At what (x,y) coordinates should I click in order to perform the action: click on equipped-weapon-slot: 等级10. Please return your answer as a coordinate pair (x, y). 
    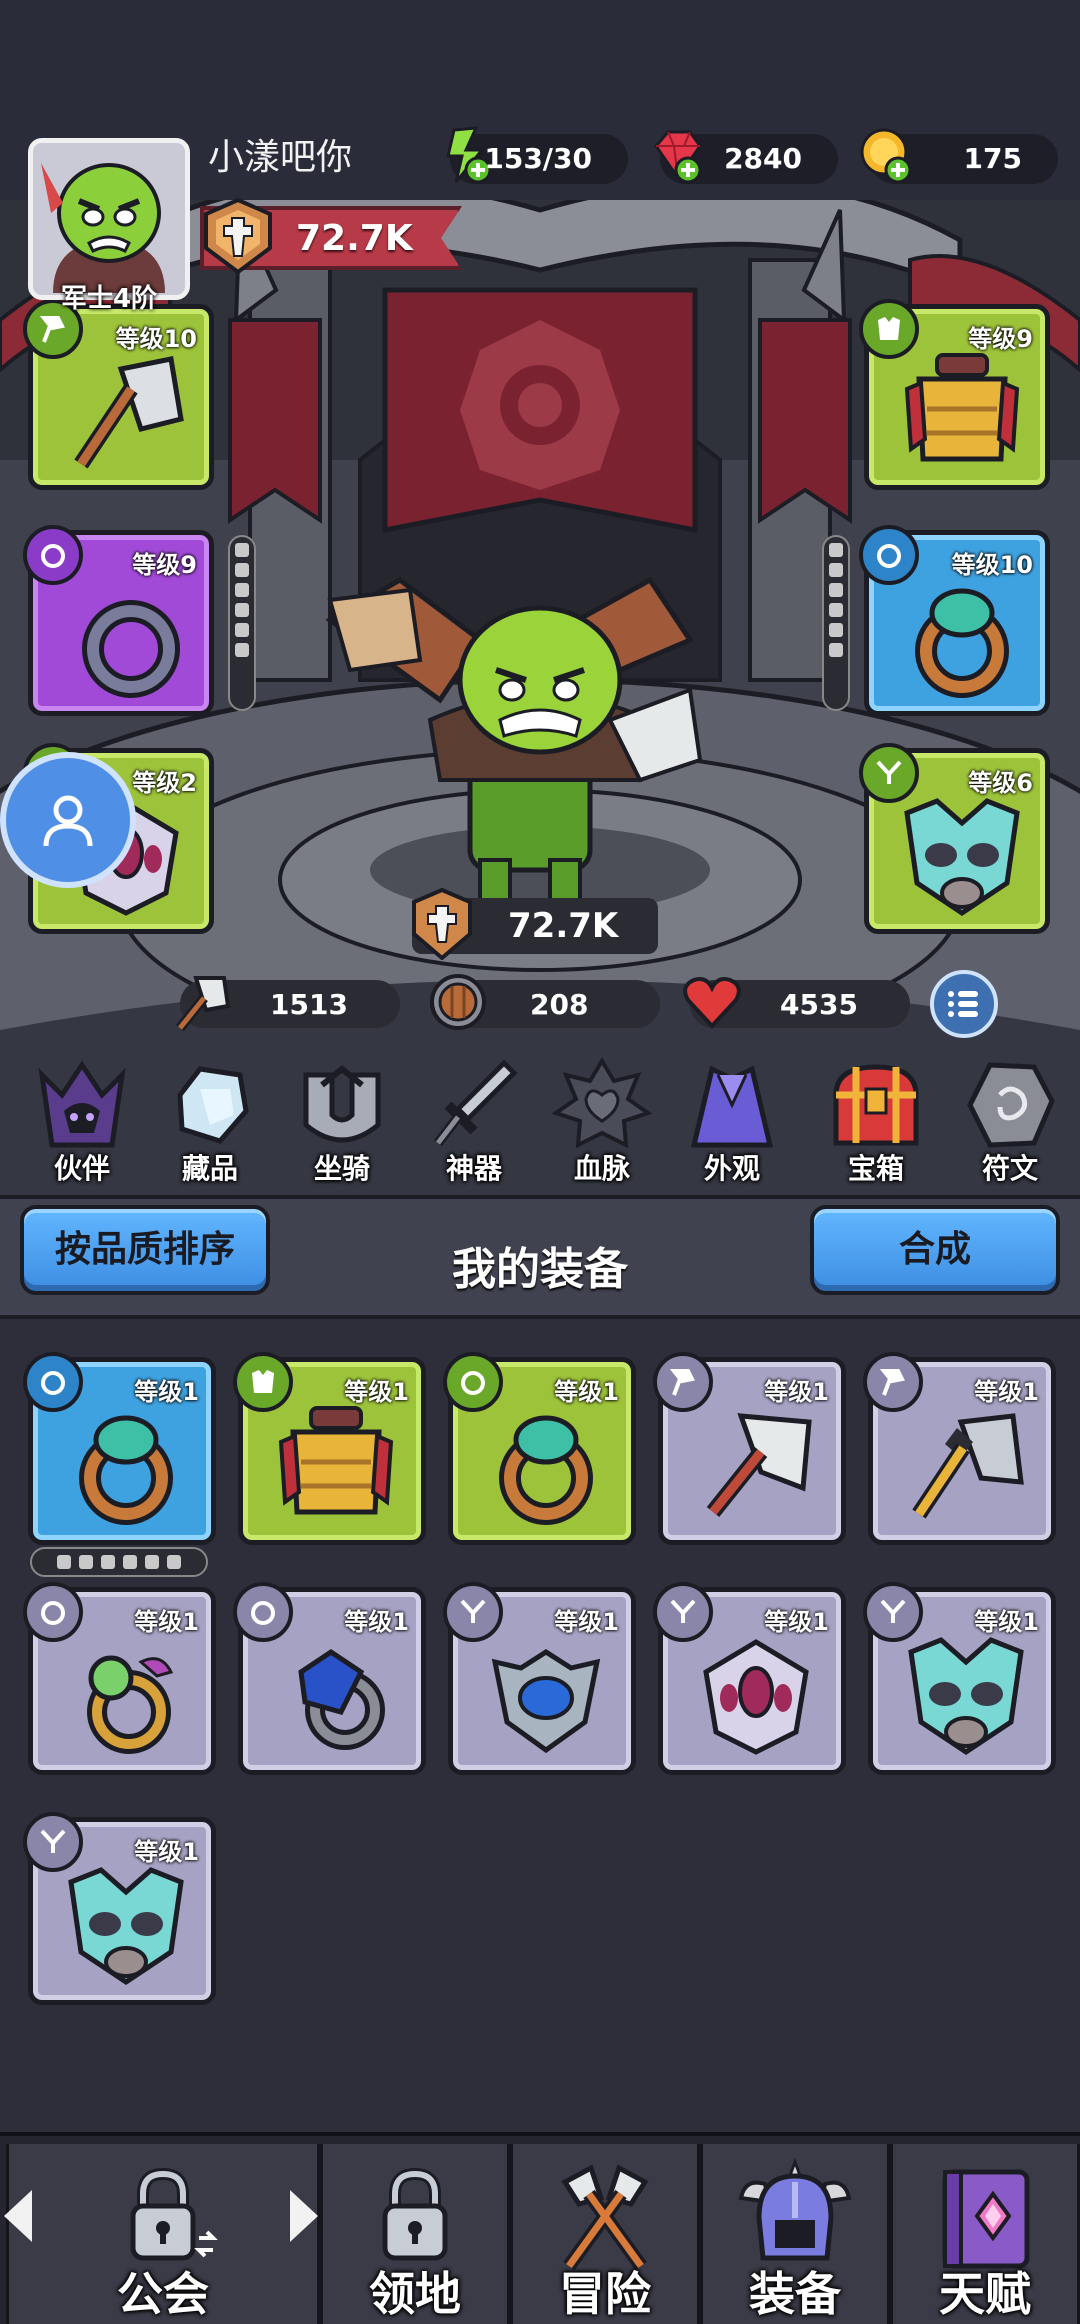
    Looking at the image, I should click on (118, 394).